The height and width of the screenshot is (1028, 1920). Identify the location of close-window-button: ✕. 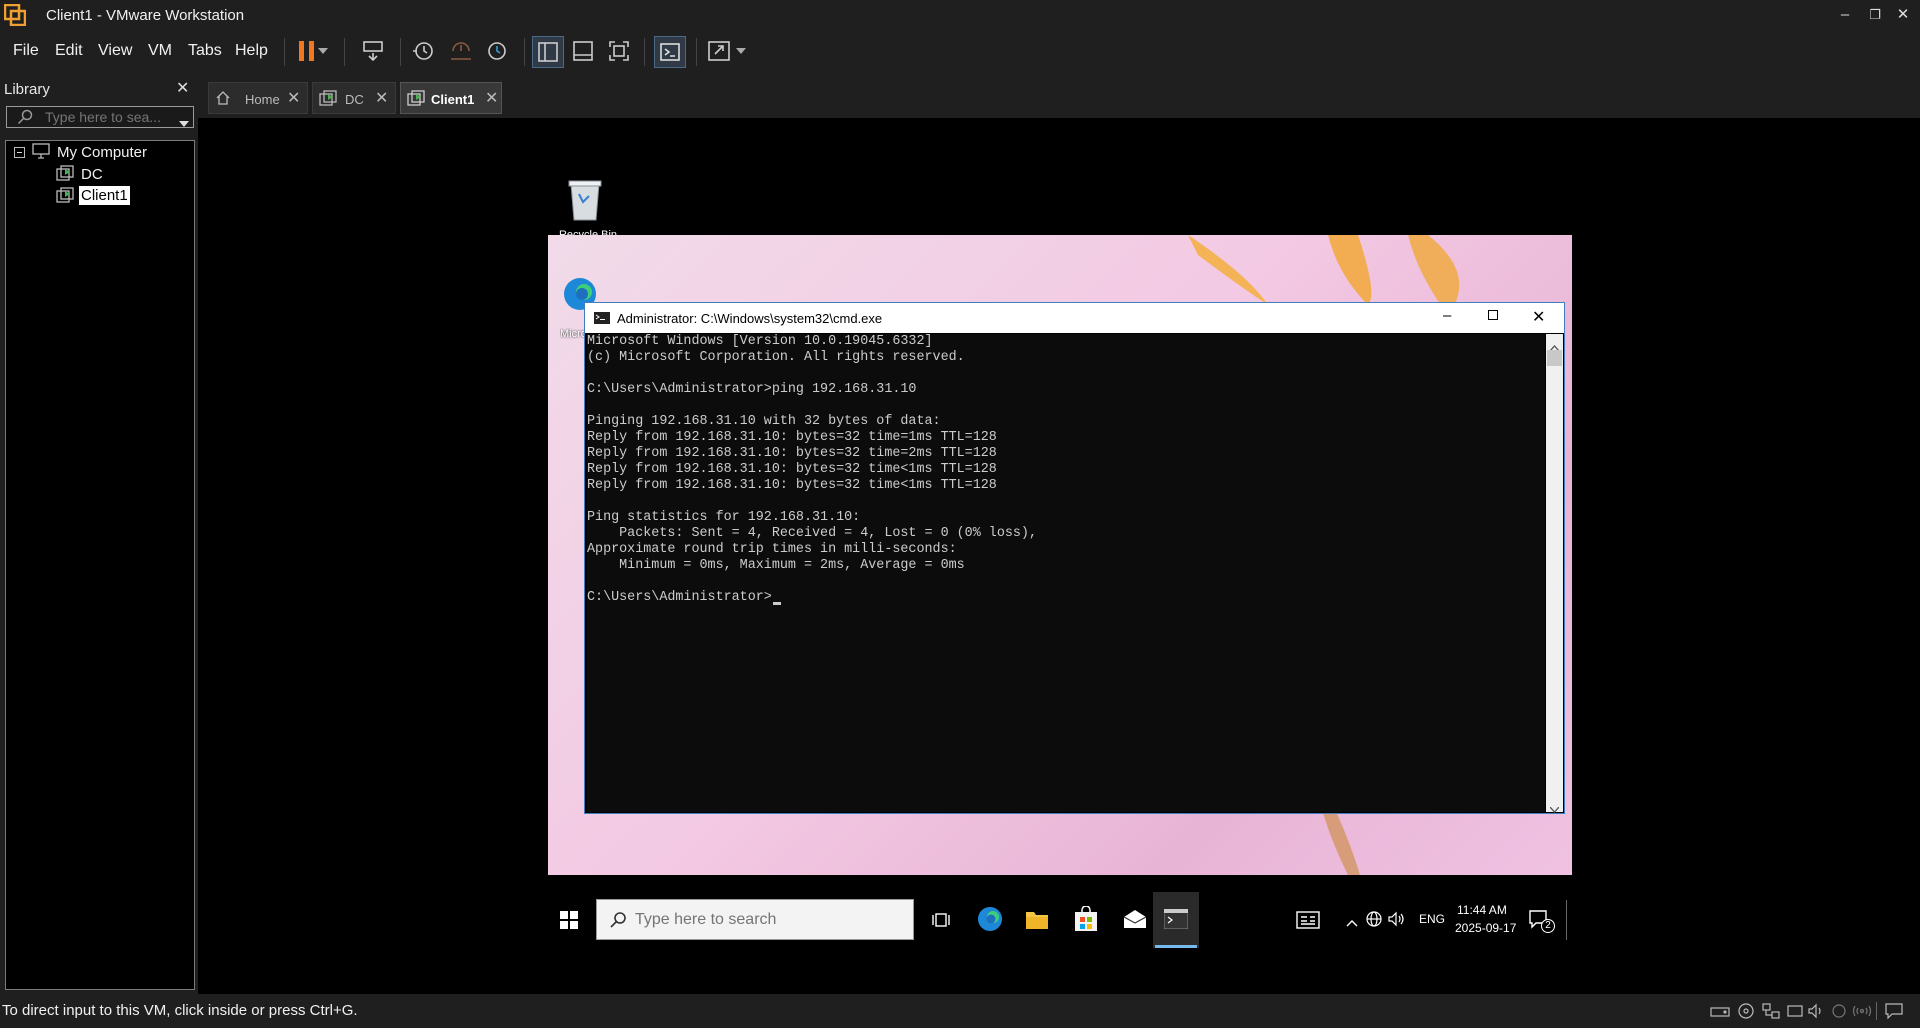
(1903, 15).